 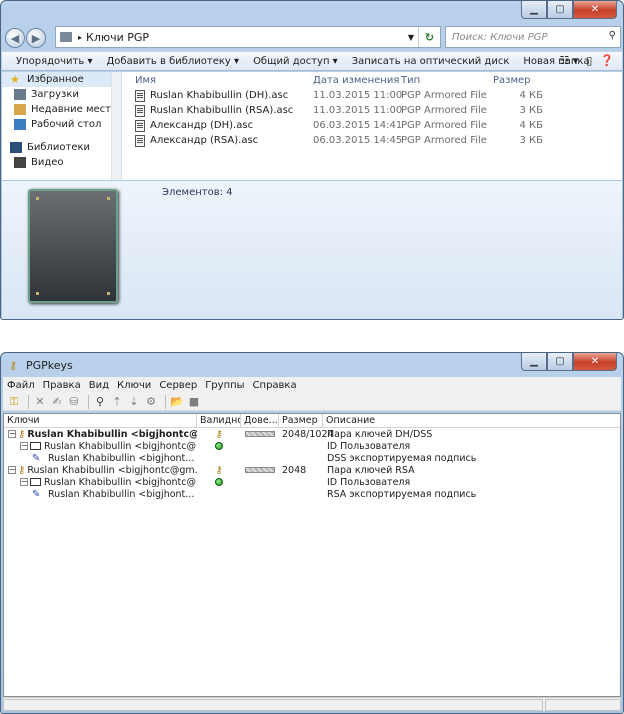 I want to click on menu-help: Справка, so click(x=275, y=385).